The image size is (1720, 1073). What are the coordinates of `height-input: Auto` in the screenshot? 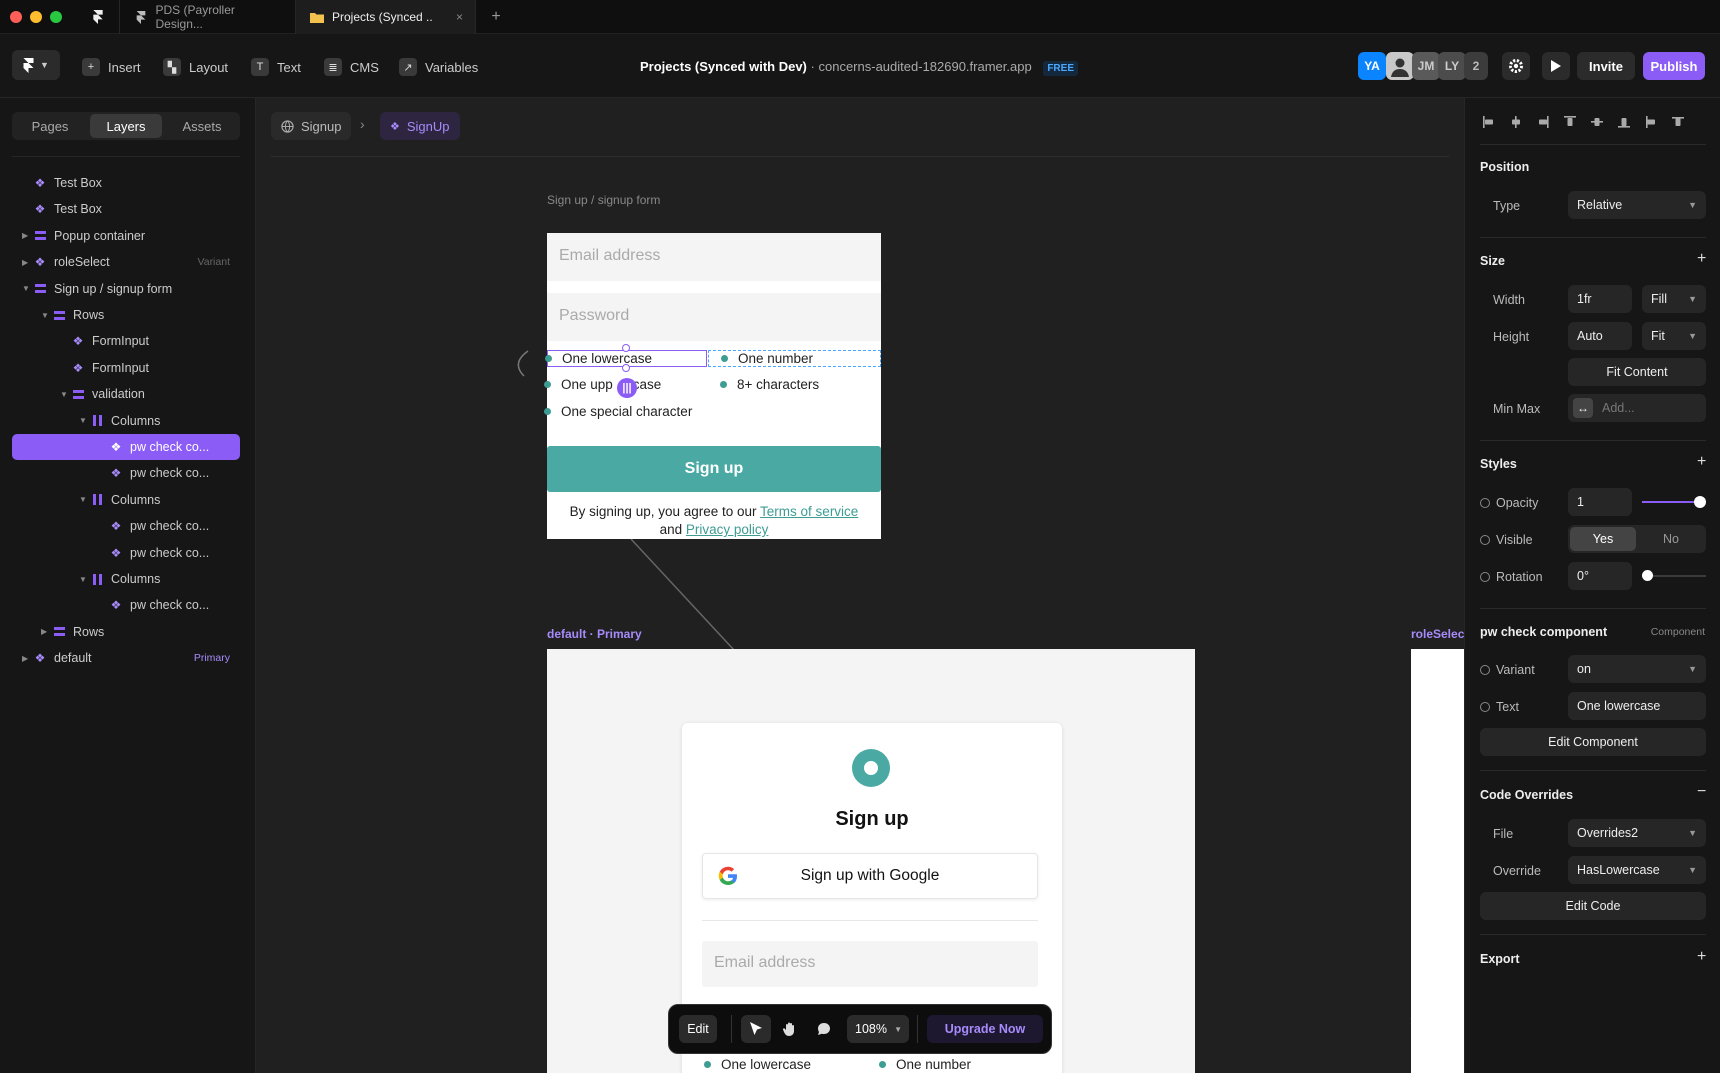 It's located at (1600, 336).